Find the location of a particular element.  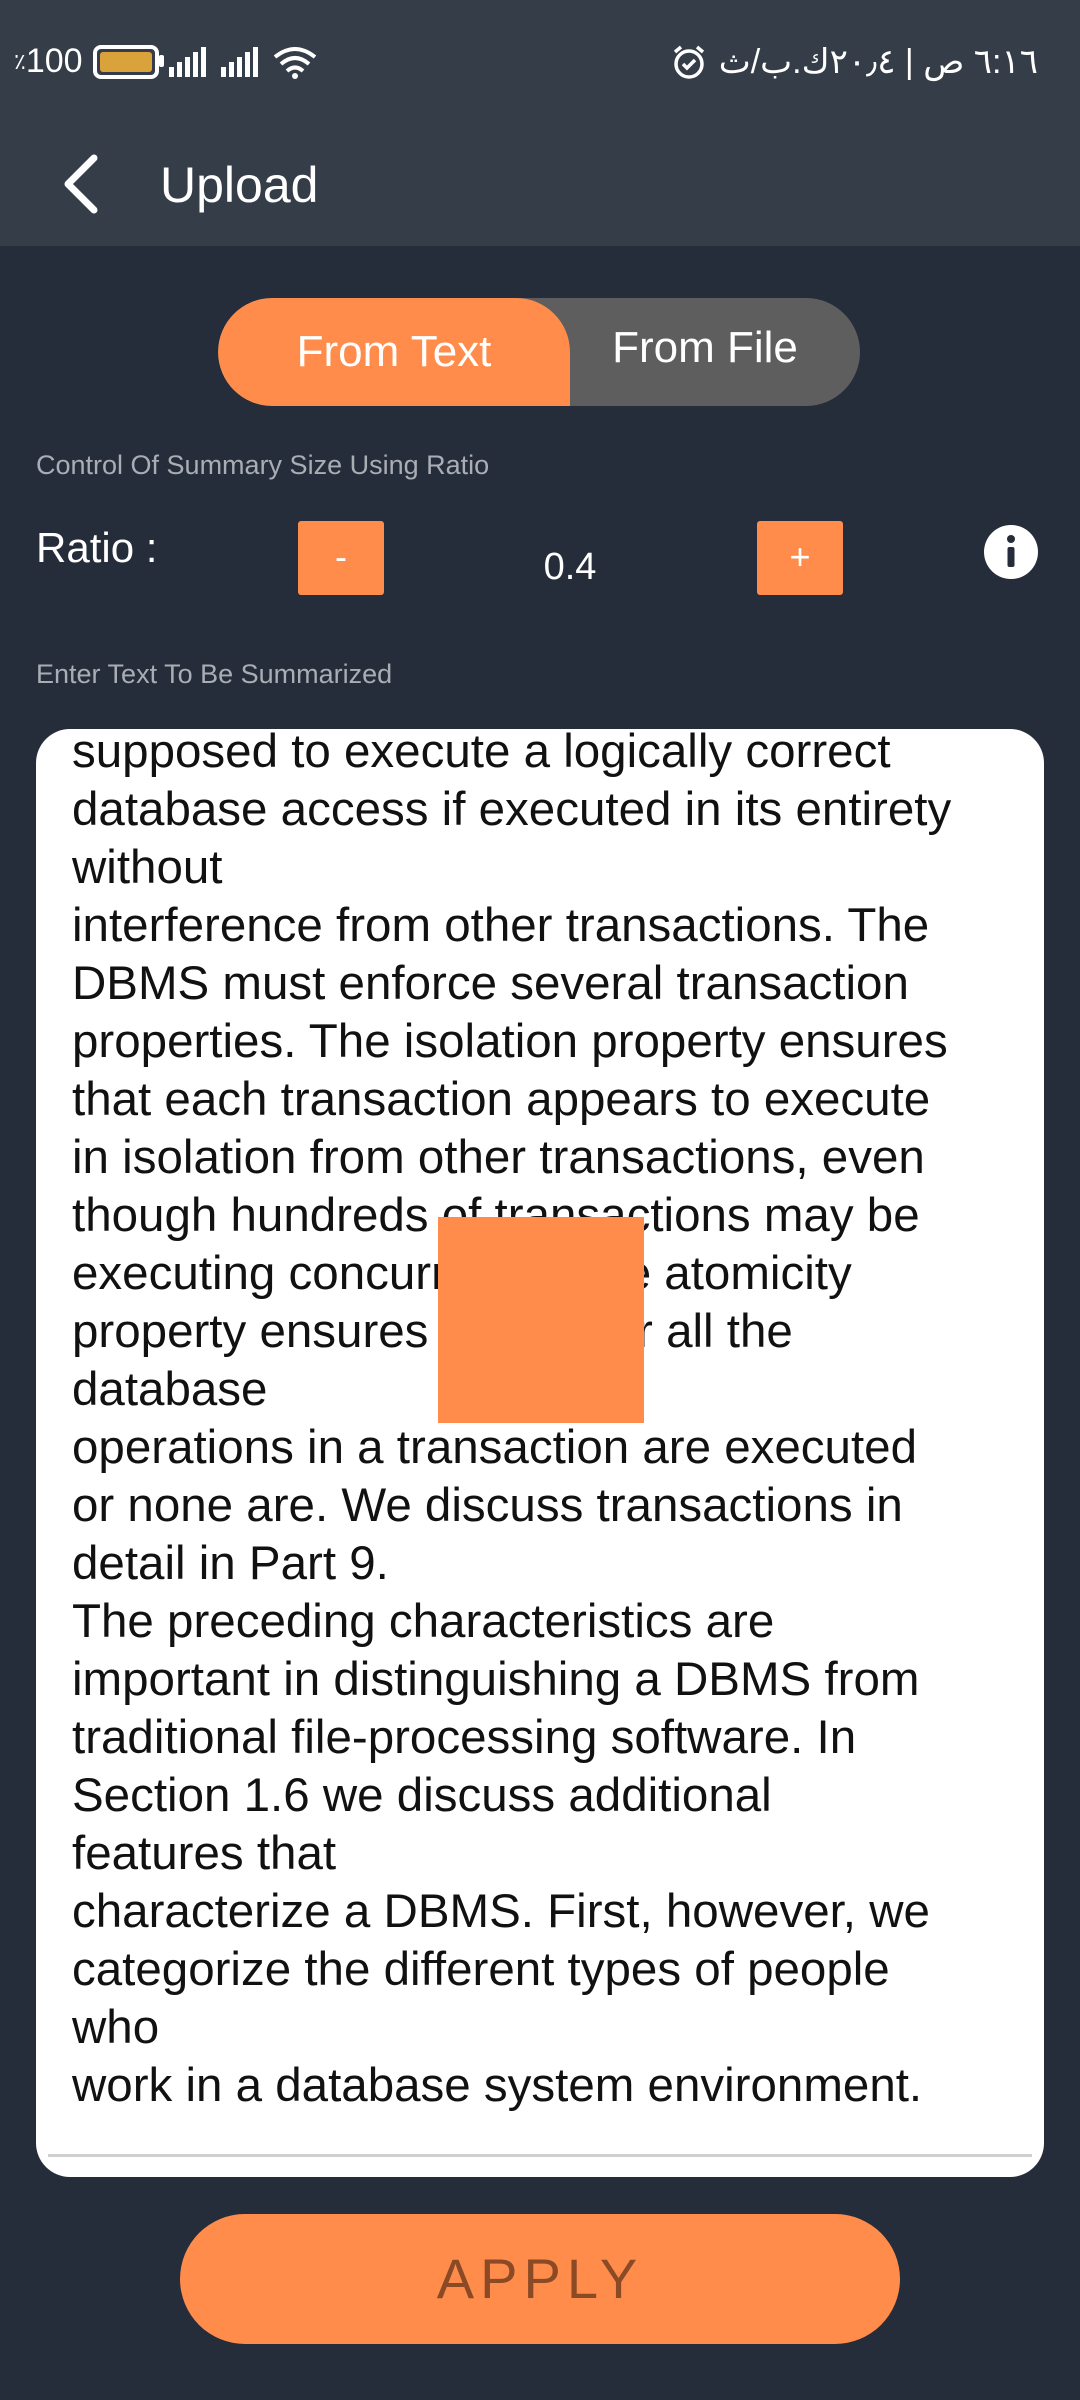

back-button is located at coordinates (80, 184).